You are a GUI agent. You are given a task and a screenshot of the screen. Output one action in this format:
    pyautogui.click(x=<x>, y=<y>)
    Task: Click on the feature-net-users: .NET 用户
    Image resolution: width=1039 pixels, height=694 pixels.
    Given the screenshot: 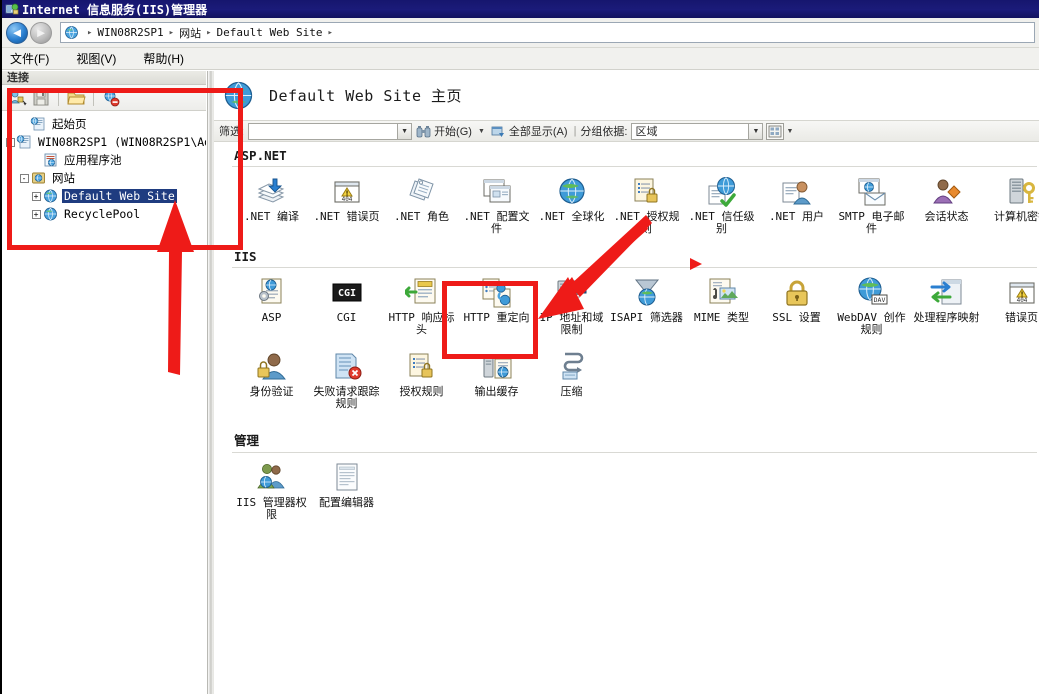 What is the action you would take?
    pyautogui.click(x=796, y=197)
    